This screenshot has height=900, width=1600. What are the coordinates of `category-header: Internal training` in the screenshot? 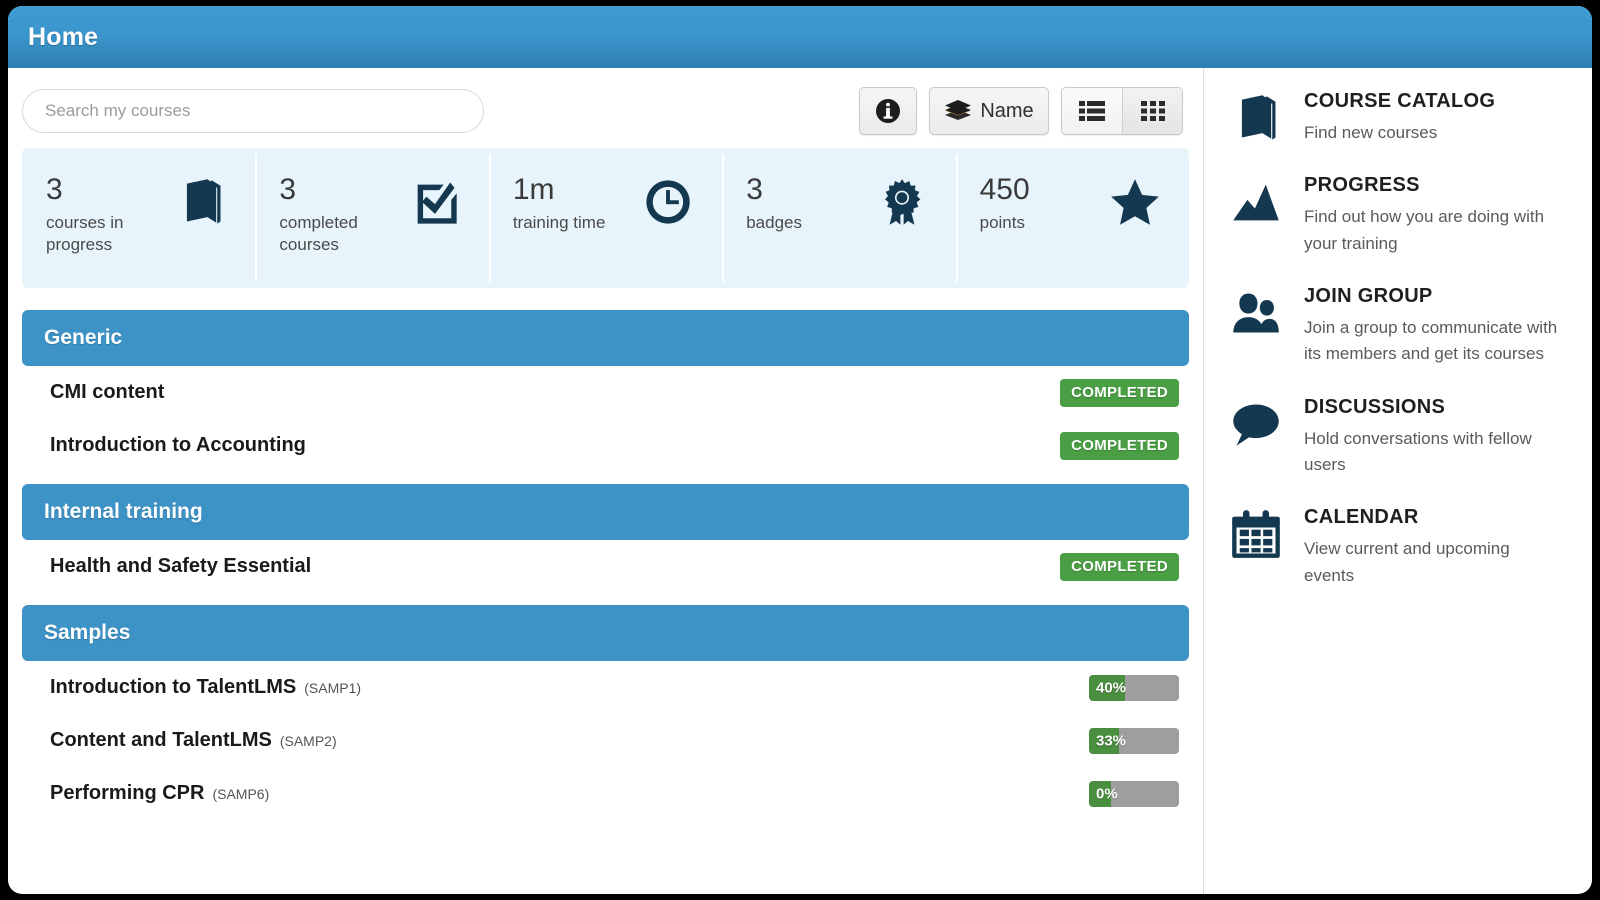 It's located at (605, 512).